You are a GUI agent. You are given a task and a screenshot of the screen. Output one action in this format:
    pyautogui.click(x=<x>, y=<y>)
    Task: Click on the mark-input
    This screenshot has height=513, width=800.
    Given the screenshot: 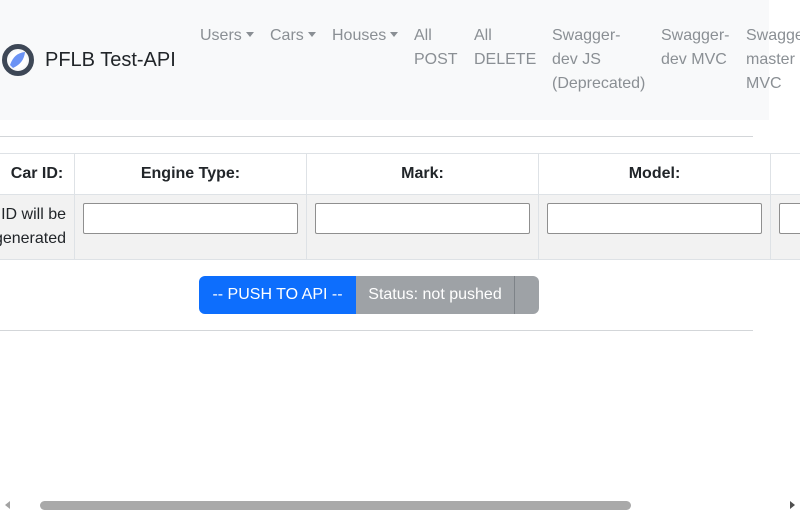 What is the action you would take?
    pyautogui.click(x=422, y=218)
    